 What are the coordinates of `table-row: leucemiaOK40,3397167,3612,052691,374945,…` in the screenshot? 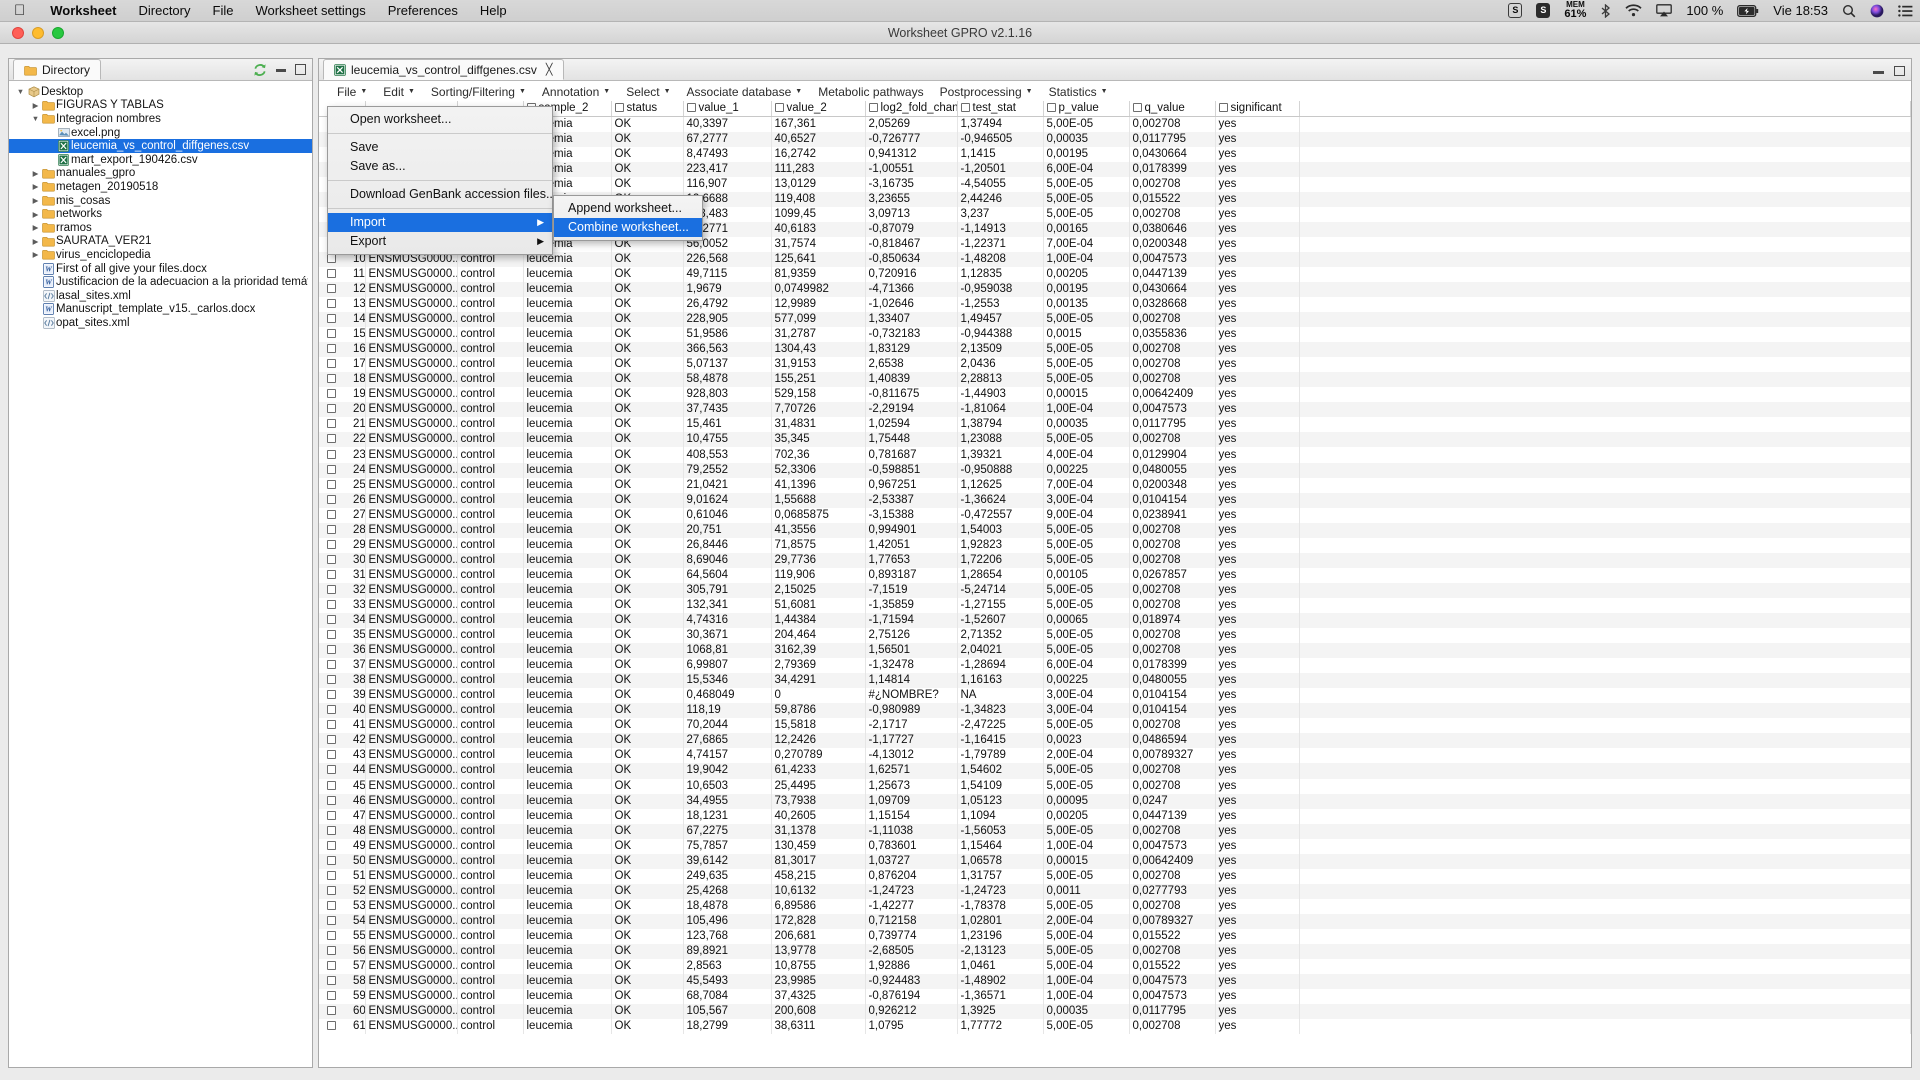 It's located at (1115, 124).